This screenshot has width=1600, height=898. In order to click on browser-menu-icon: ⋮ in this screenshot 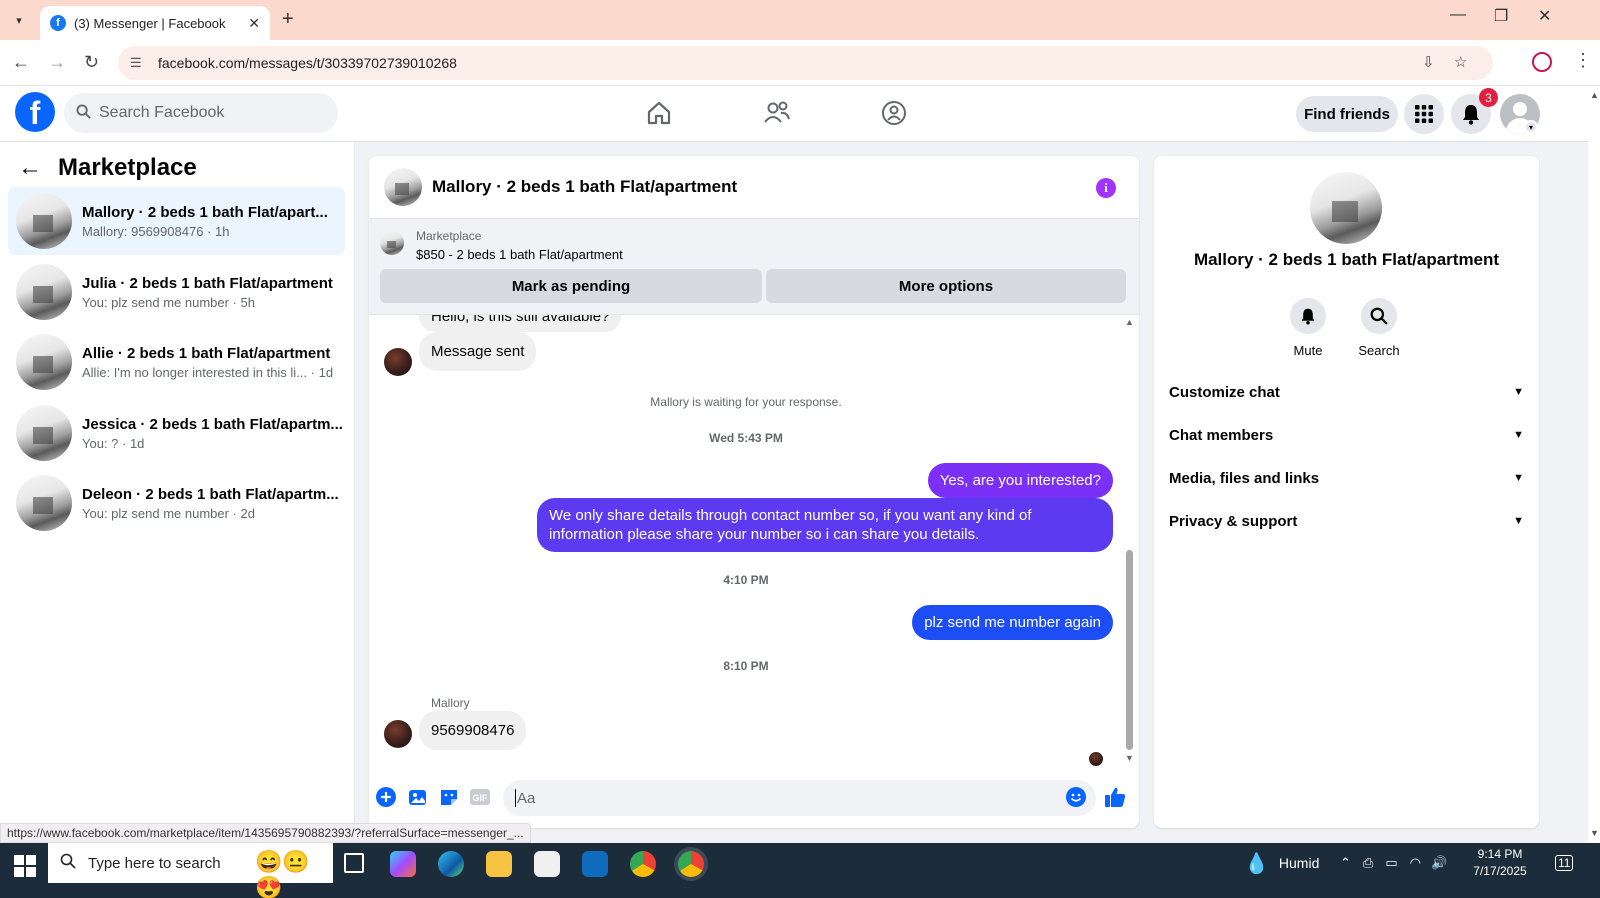, I will do `click(1583, 60)`.